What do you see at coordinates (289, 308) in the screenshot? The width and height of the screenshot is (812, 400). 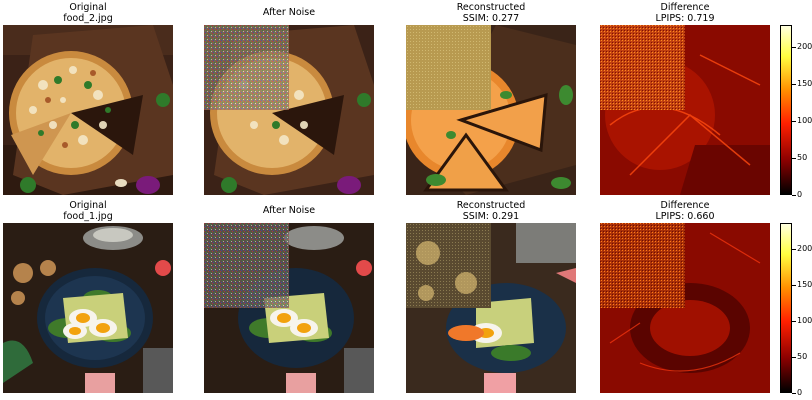 I see `noisy-egg-toast-image` at bounding box center [289, 308].